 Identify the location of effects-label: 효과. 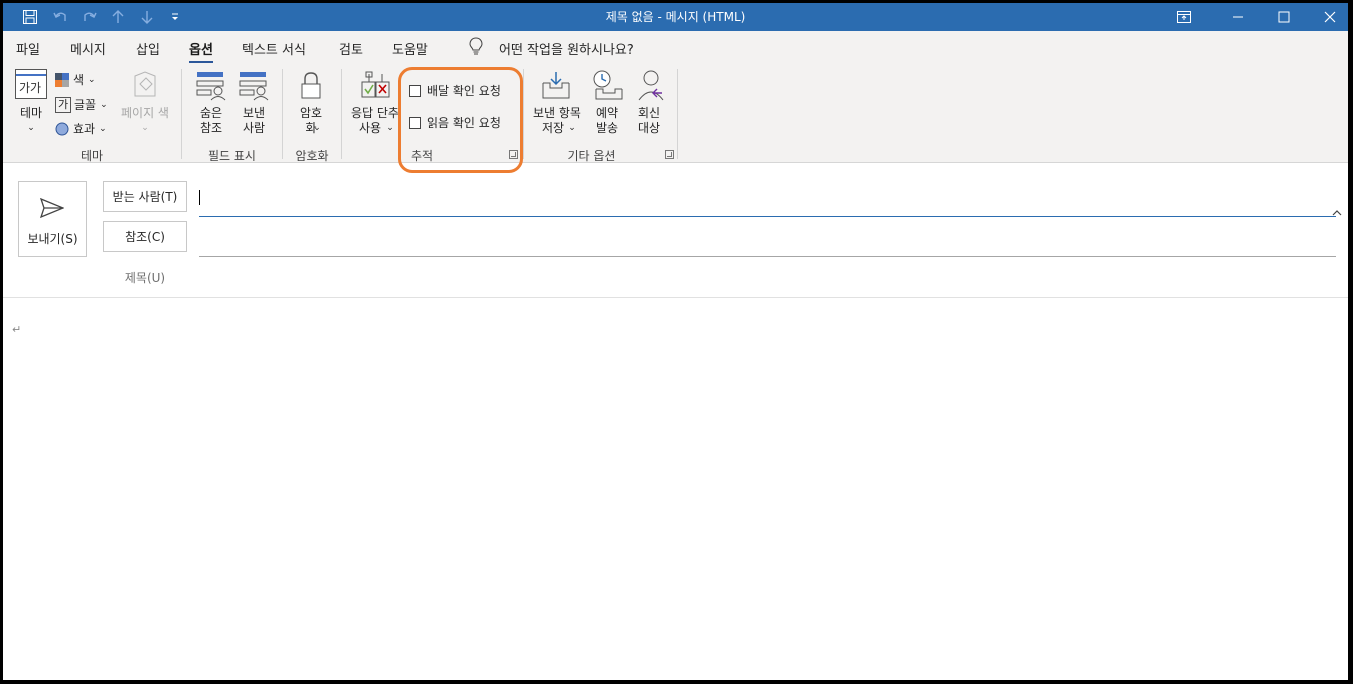
(84, 129).